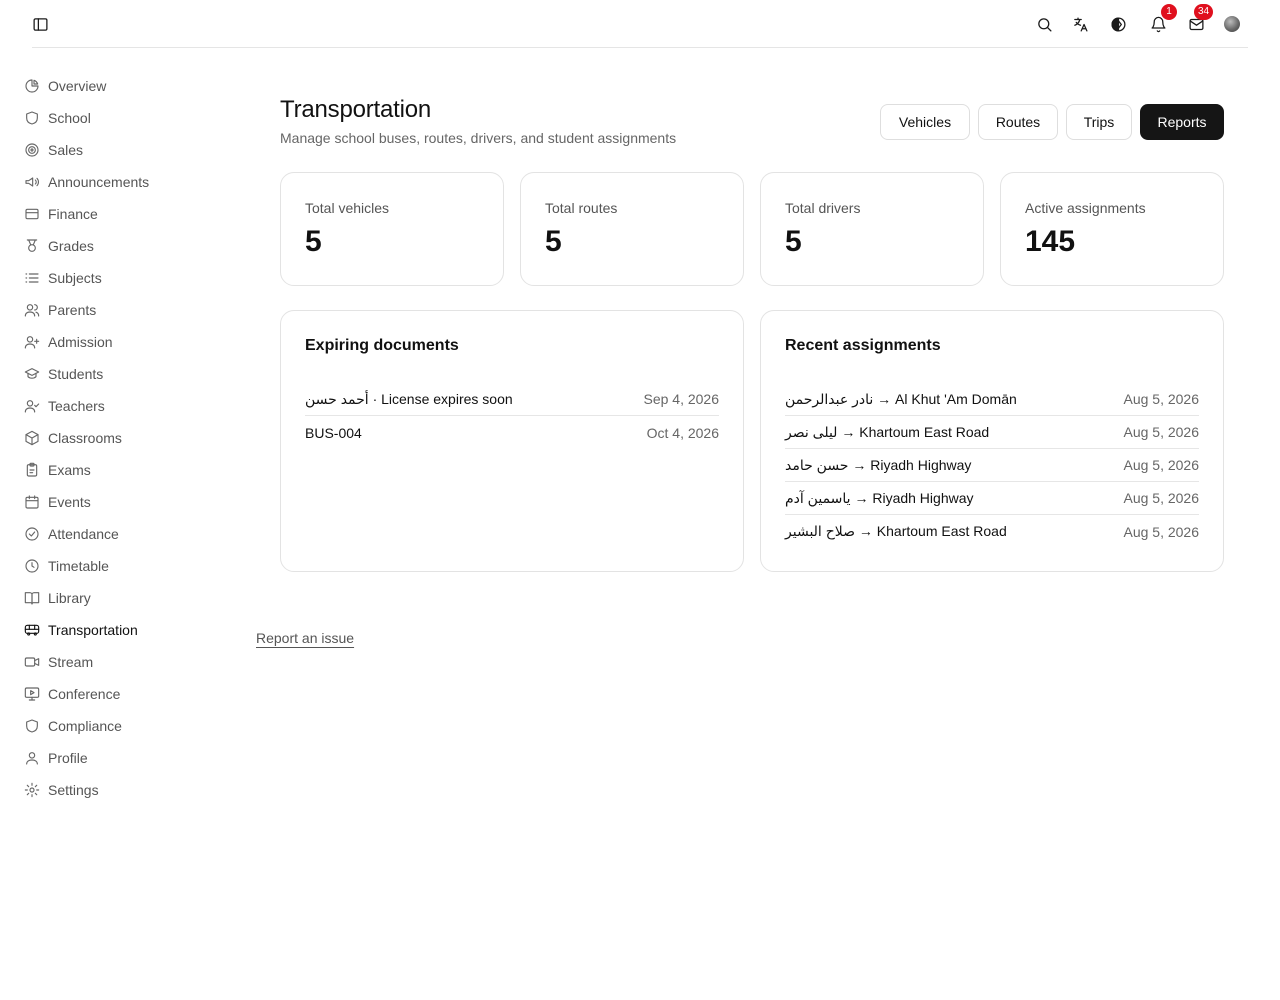 The width and height of the screenshot is (1280, 1000). What do you see at coordinates (32, 342) in the screenshot?
I see `user-plus-icon` at bounding box center [32, 342].